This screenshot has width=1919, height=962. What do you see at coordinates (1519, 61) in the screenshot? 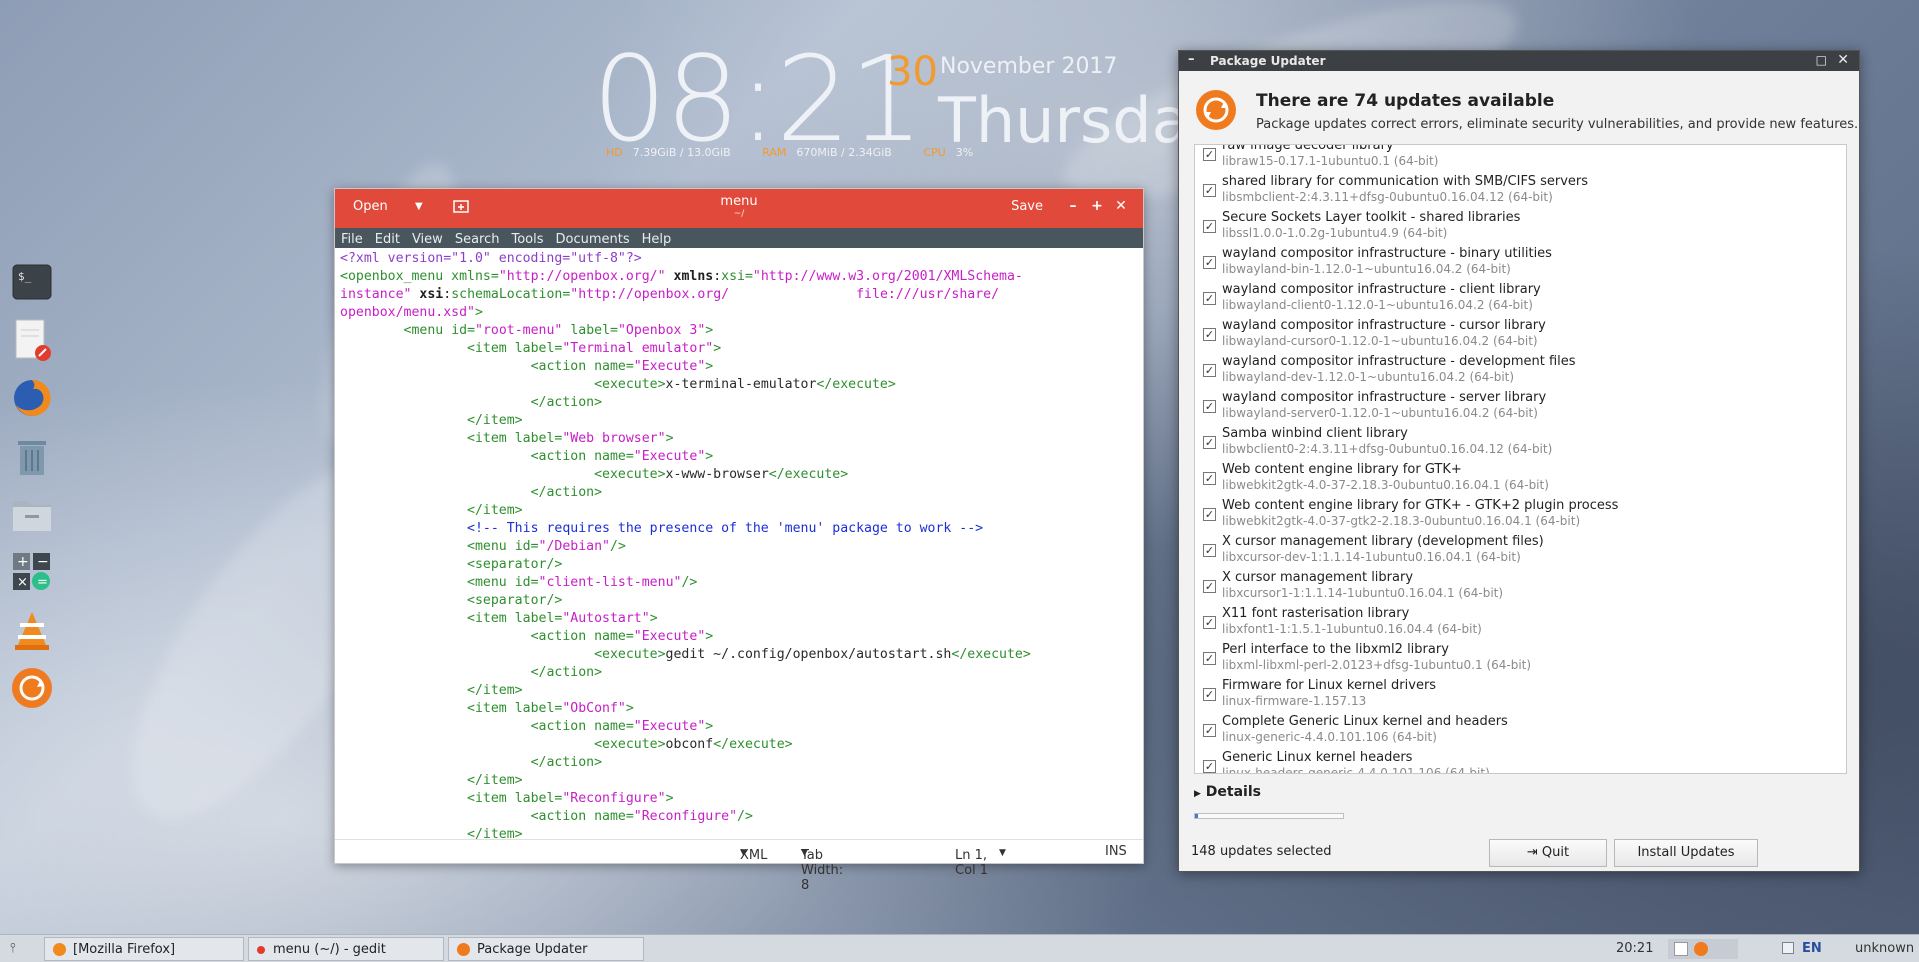
I see `package-updater-titlebar: – Package Updater □ ✕` at bounding box center [1519, 61].